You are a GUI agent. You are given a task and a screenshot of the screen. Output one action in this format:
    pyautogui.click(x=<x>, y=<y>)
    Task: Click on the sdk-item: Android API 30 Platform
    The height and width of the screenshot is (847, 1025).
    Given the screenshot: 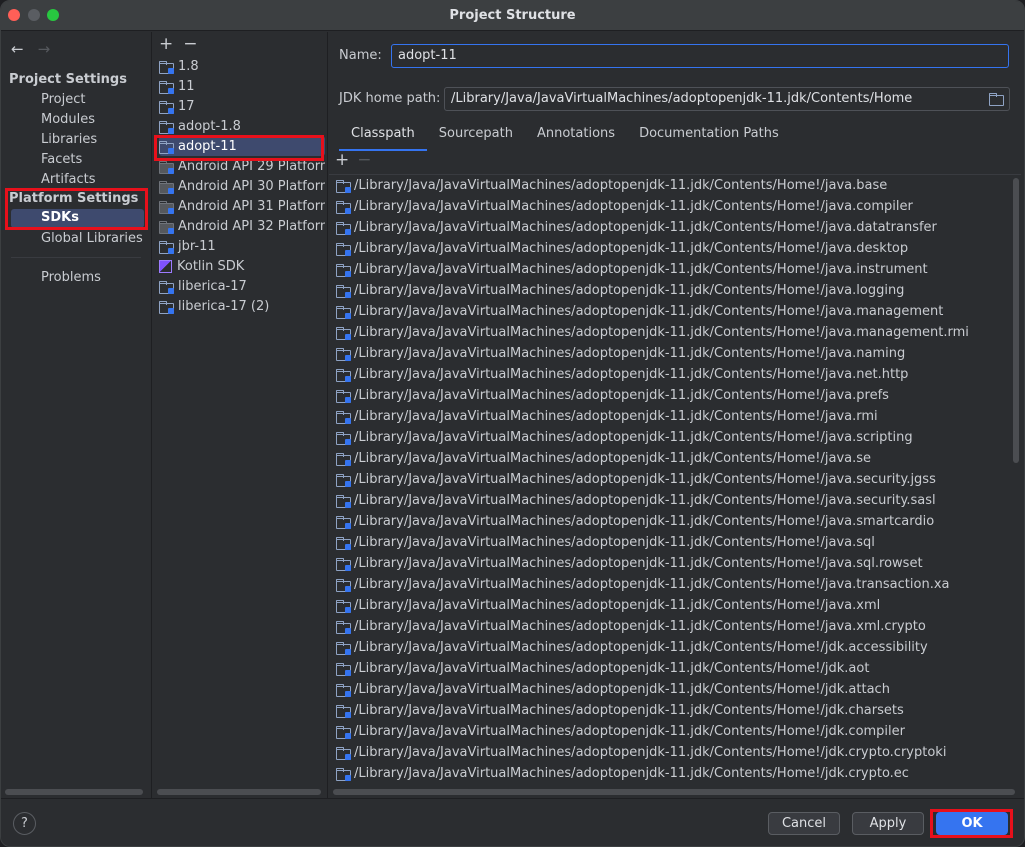 What is the action you would take?
    pyautogui.click(x=242, y=186)
    